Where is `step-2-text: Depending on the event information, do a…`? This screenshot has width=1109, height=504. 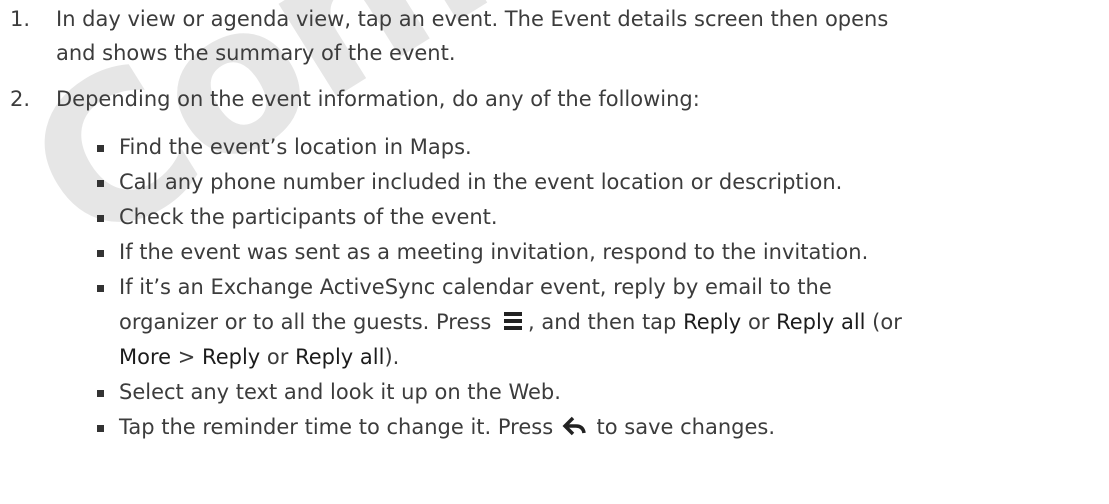
step-2-text: Depending on the event information, do a… is located at coordinates (378, 99).